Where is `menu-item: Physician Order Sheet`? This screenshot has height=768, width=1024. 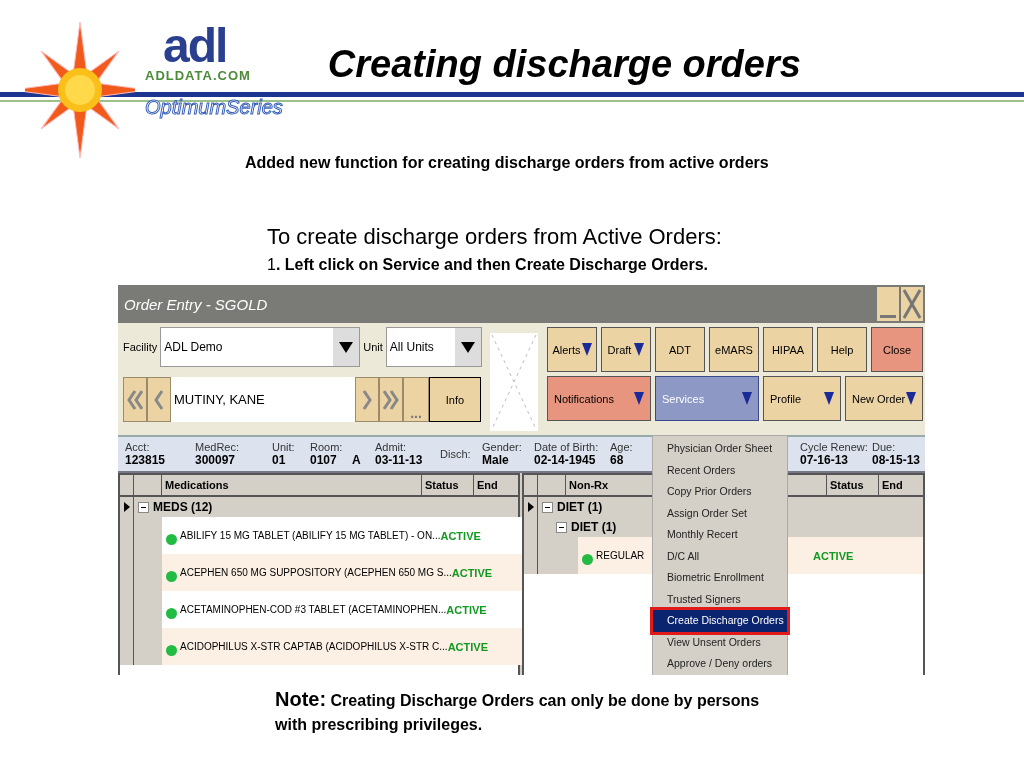 menu-item: Physician Order Sheet is located at coordinates (720, 449).